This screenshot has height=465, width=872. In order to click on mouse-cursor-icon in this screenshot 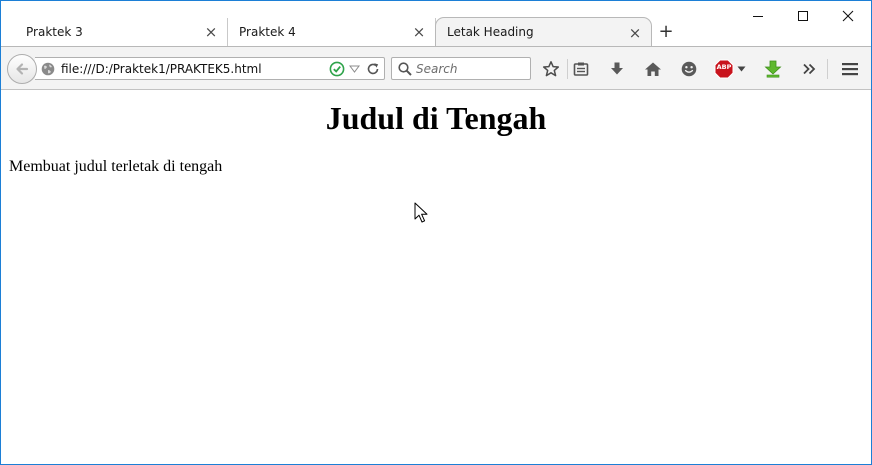, I will do `click(421, 212)`.